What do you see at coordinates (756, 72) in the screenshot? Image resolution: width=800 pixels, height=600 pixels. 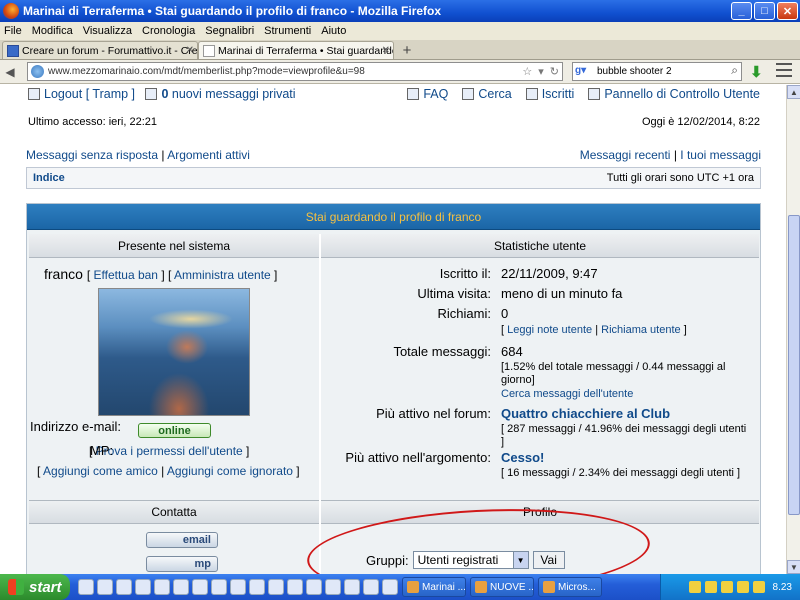 I see `download-icon: ⬇` at bounding box center [756, 72].